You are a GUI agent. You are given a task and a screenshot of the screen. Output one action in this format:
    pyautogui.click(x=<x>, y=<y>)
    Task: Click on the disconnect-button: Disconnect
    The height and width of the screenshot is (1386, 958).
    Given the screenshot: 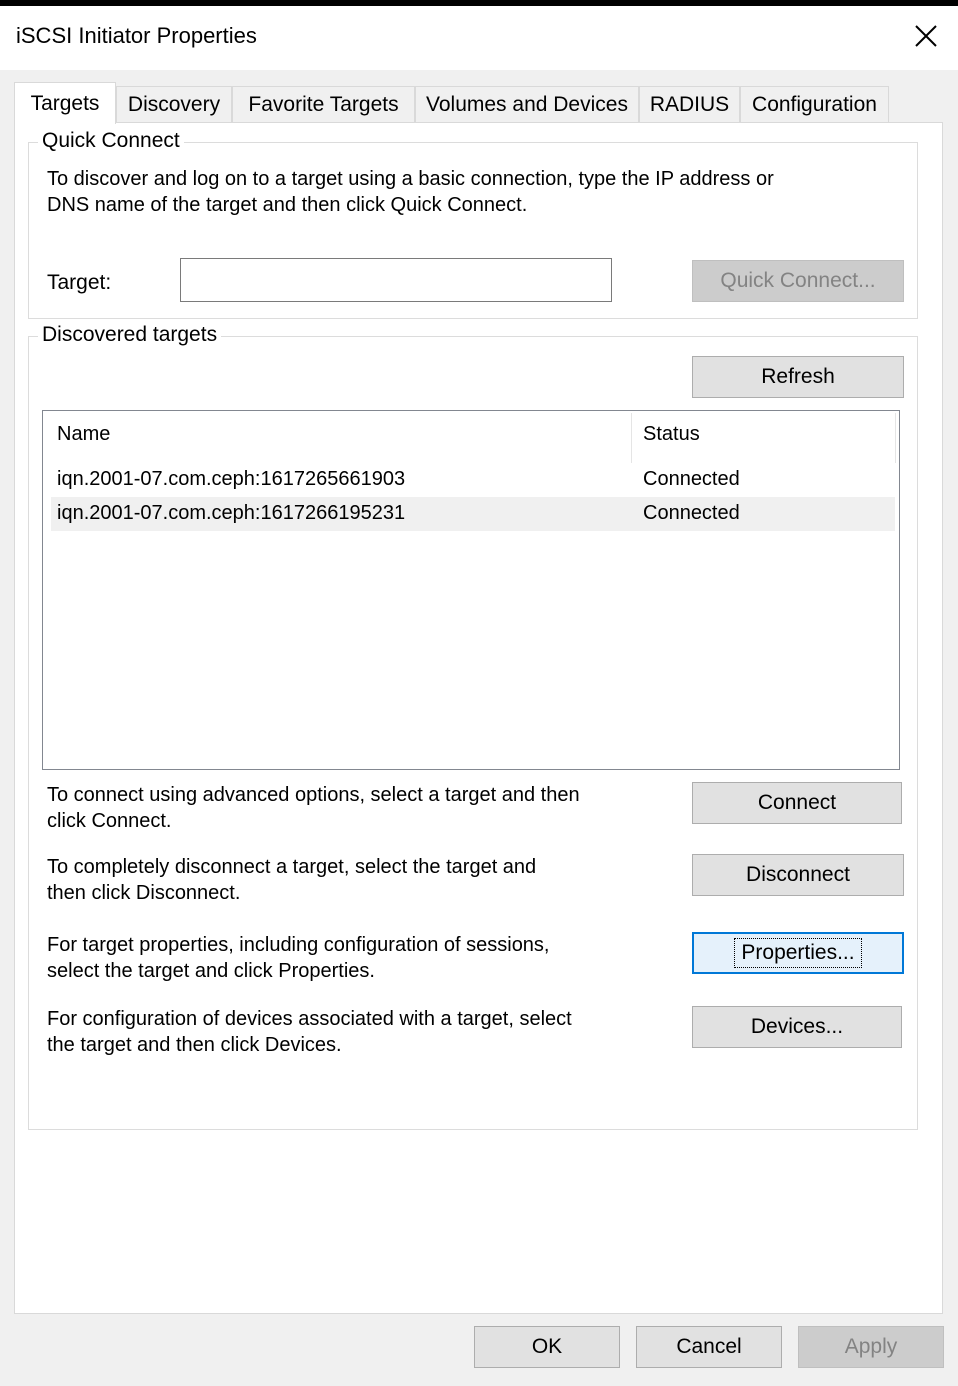 What is the action you would take?
    pyautogui.click(x=798, y=875)
    